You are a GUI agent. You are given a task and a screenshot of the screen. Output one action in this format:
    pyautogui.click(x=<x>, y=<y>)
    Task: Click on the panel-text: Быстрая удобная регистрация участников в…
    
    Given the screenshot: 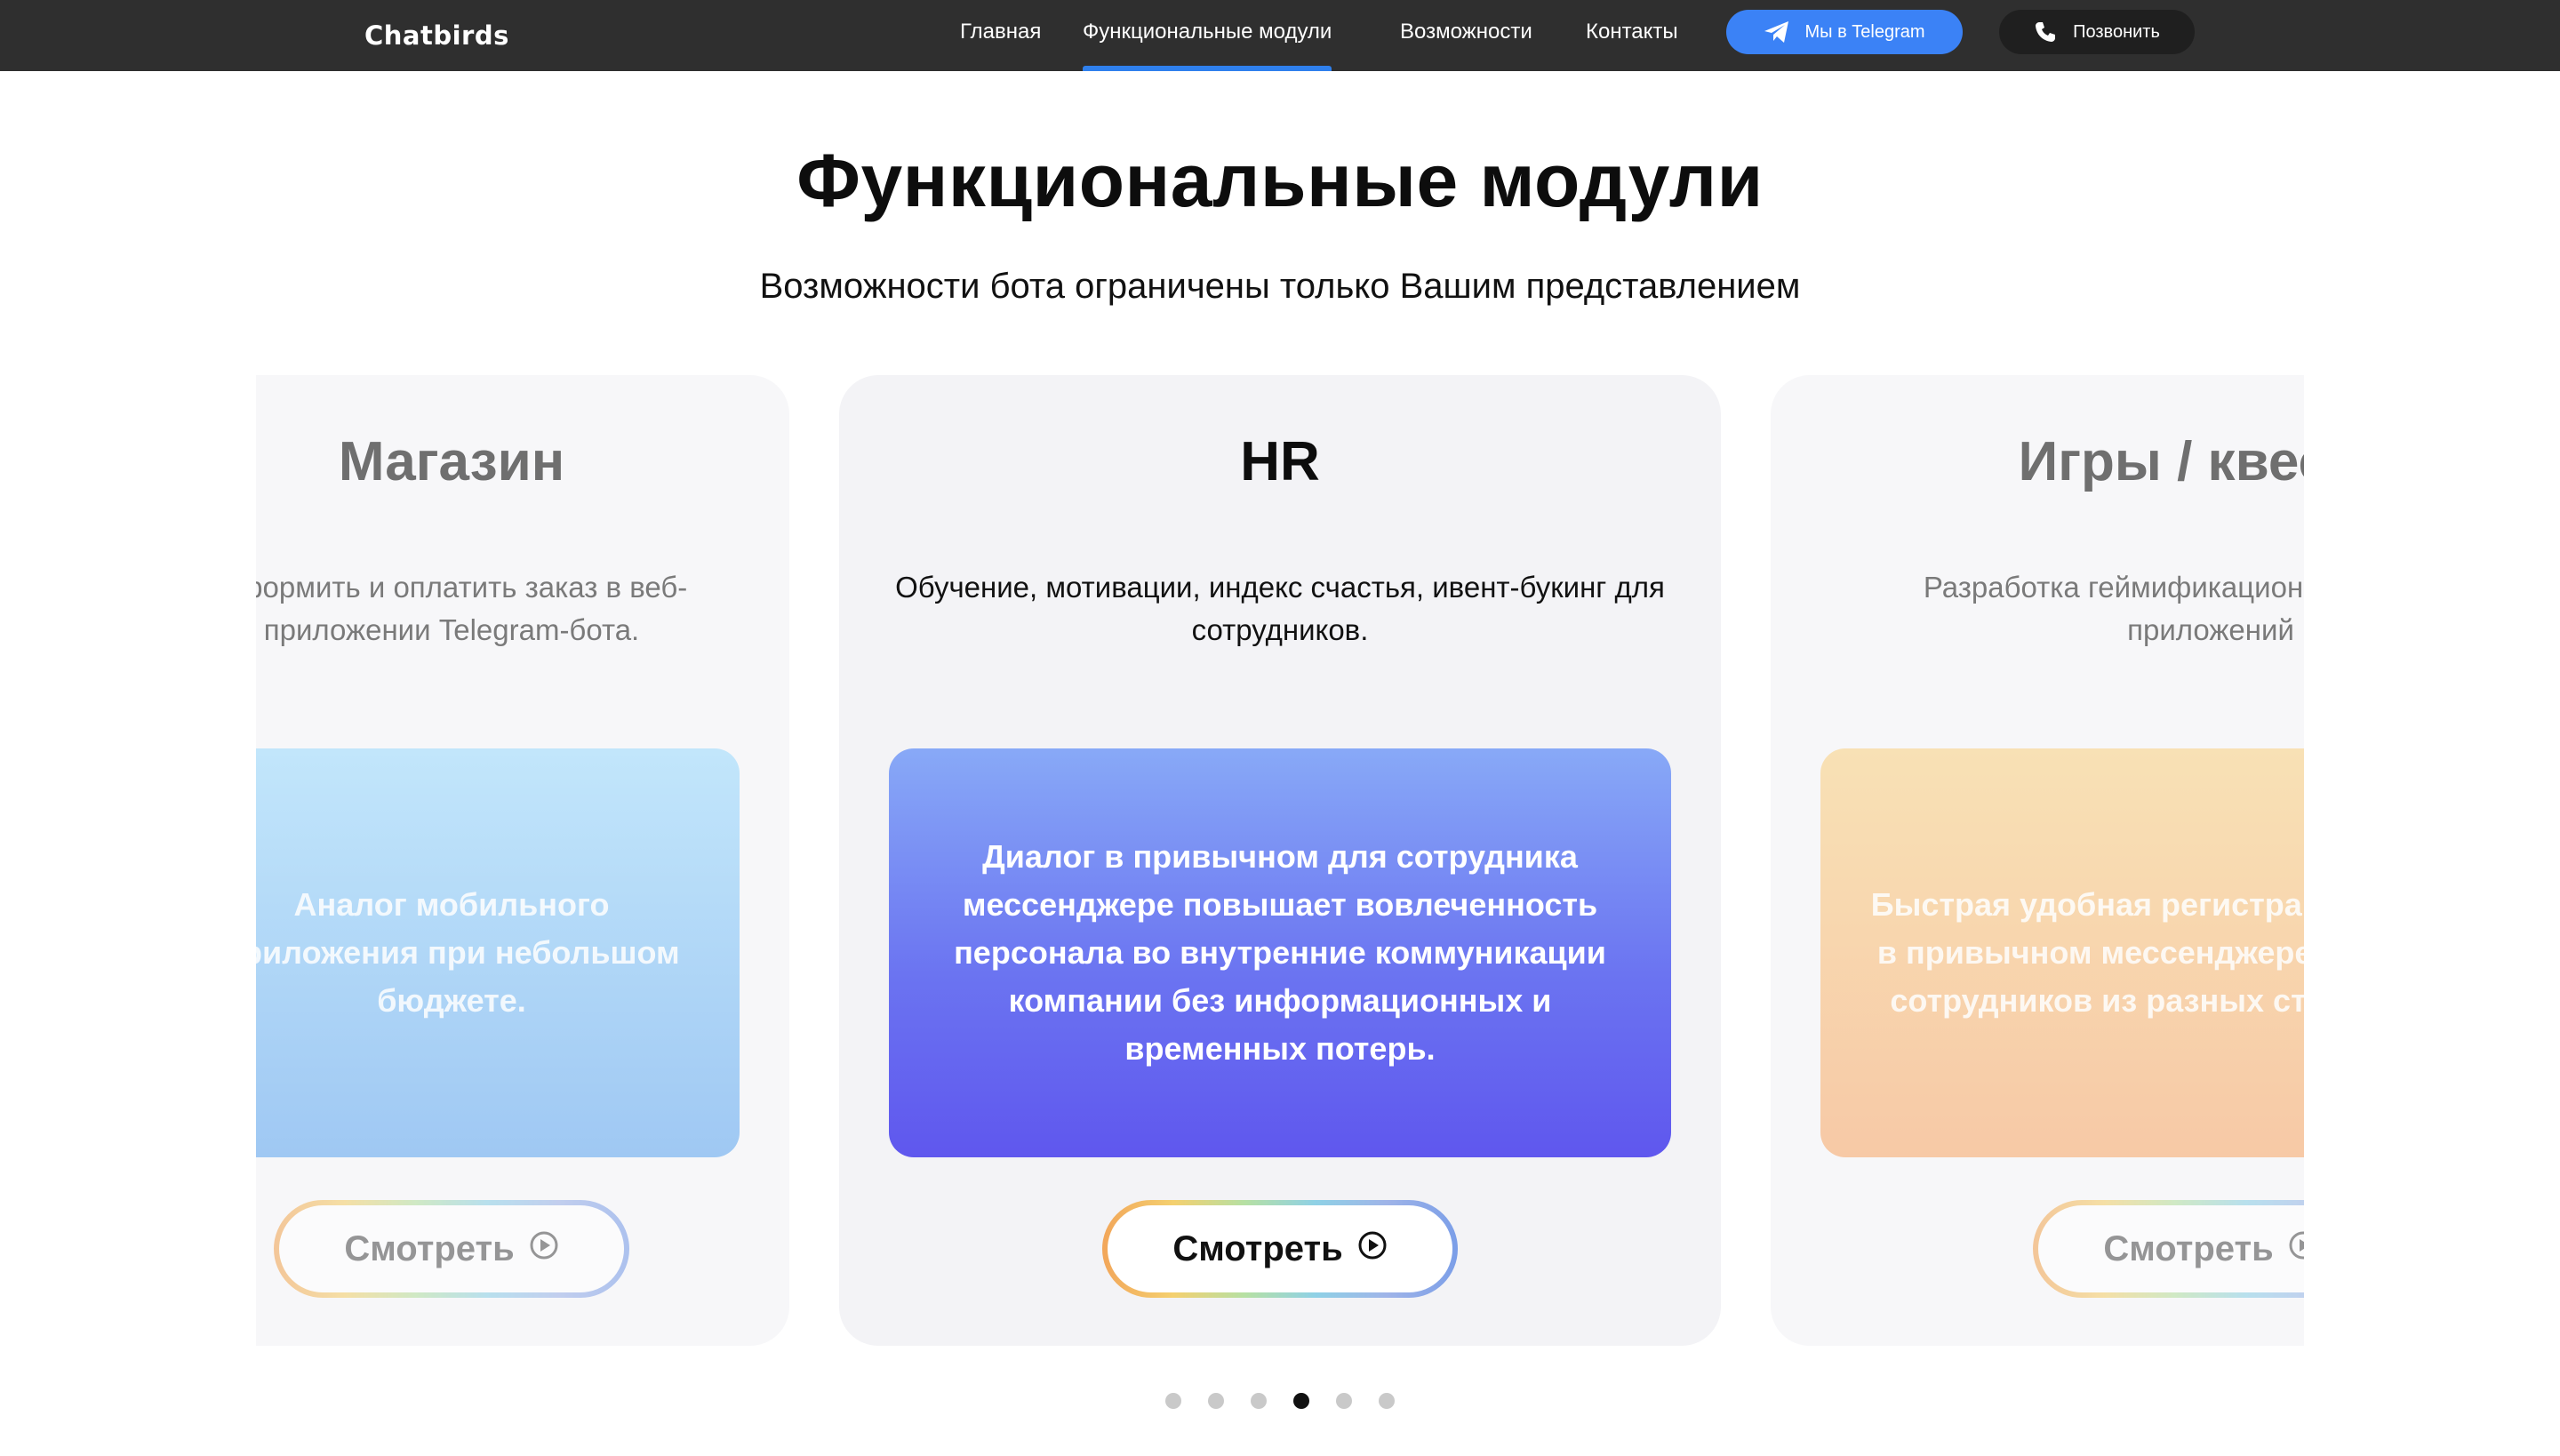 What is the action you would take?
    pyautogui.click(x=2087, y=952)
    